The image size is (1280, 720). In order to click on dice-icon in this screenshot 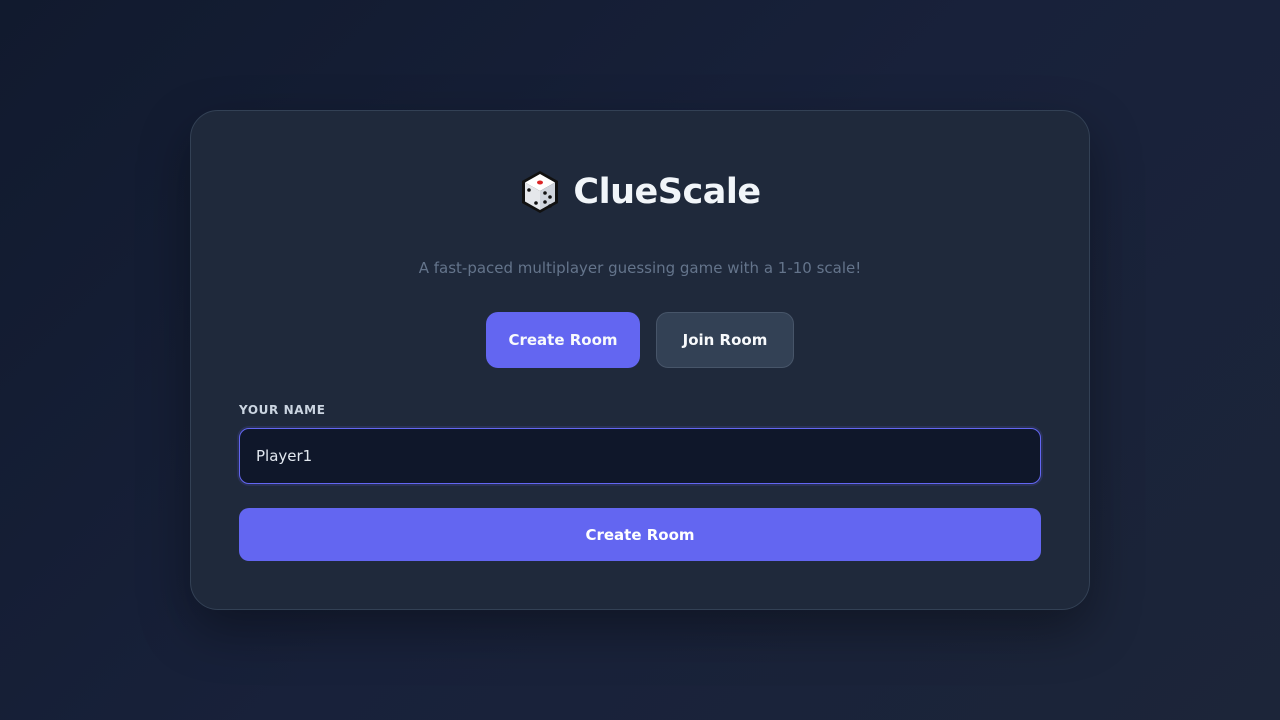, I will do `click(540, 192)`.